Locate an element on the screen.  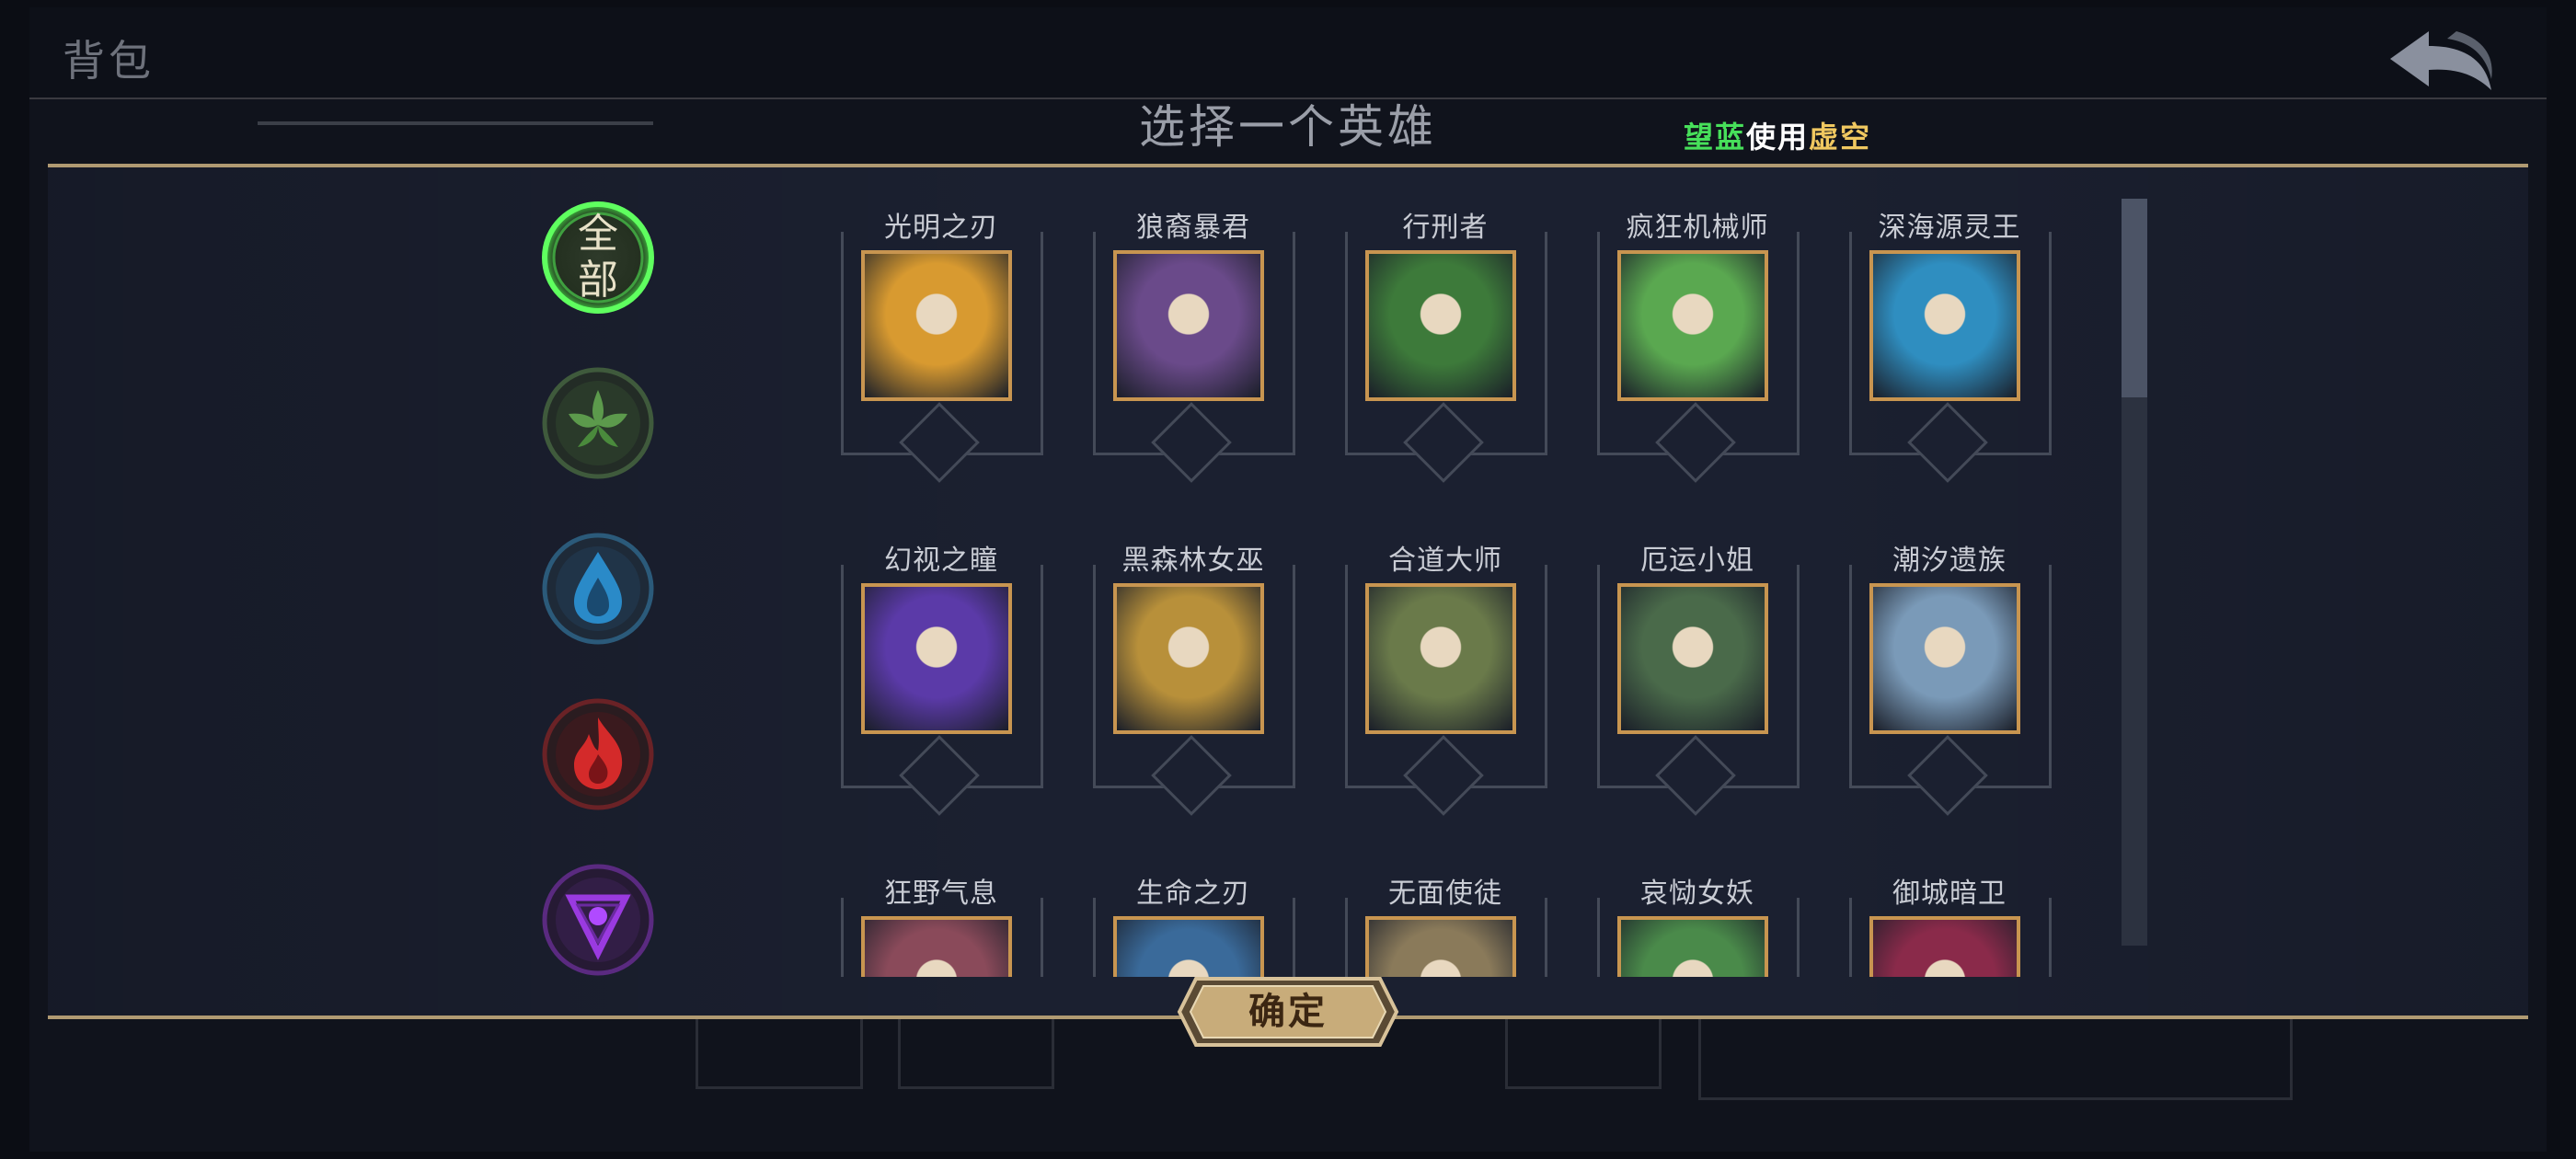
hero-card: 合道大师 is located at coordinates (1445, 684).